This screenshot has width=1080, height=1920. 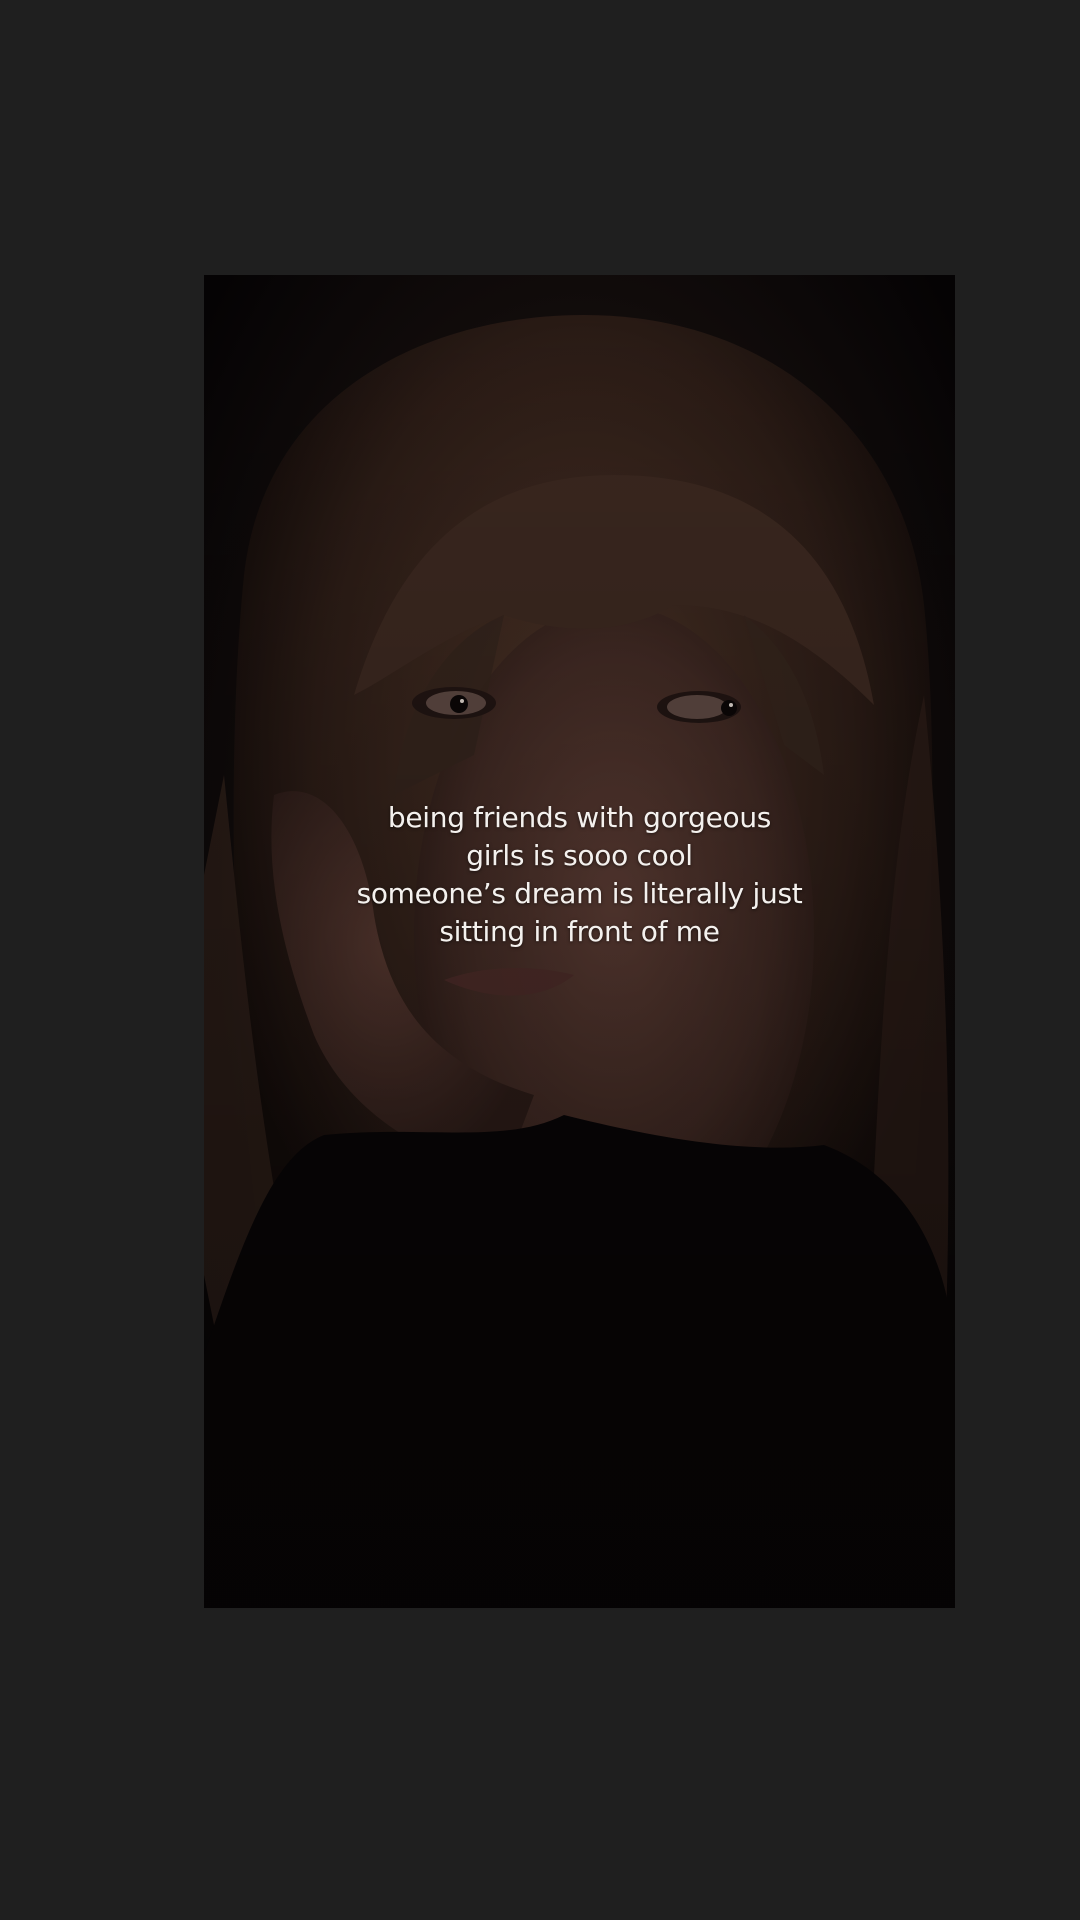 I want to click on caption-line: girls is sooo cool, so click(x=579, y=855).